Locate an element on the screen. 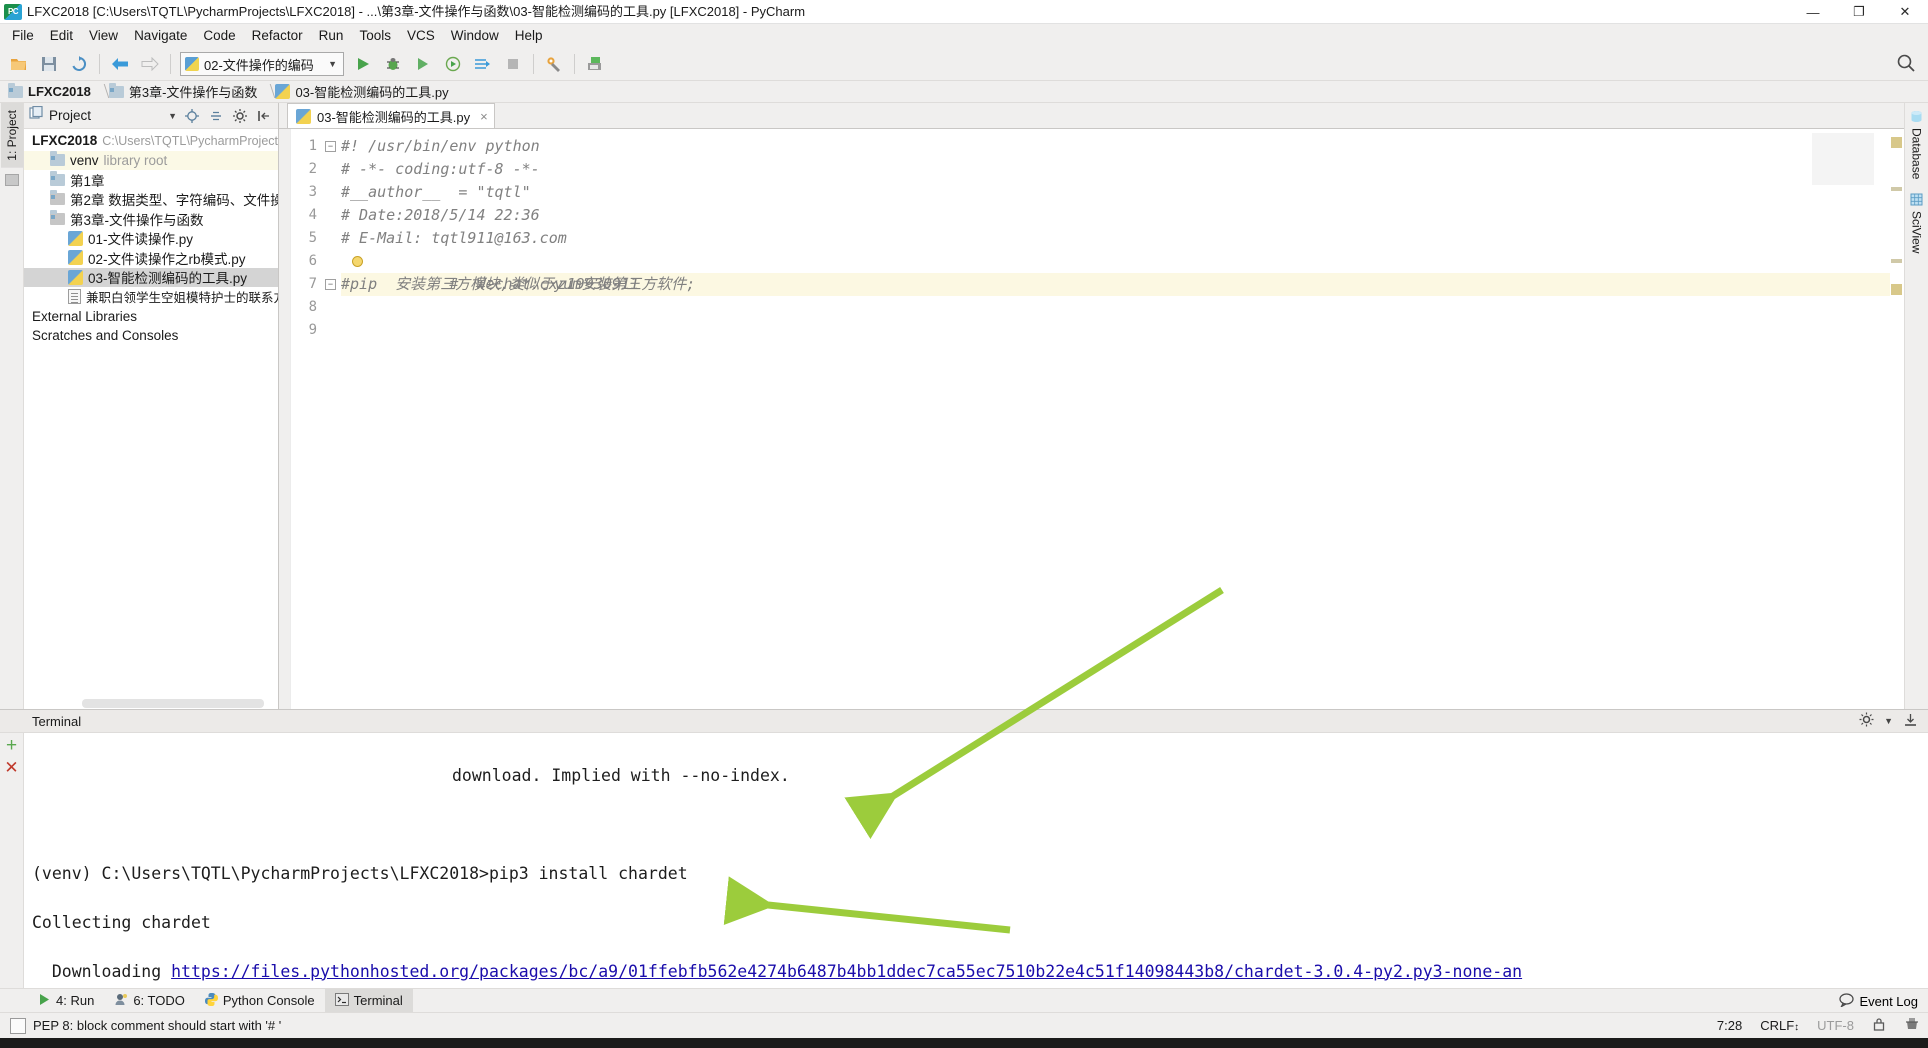 The height and width of the screenshot is (1048, 1928). collapse-strip-icon is located at coordinates (11, 179).